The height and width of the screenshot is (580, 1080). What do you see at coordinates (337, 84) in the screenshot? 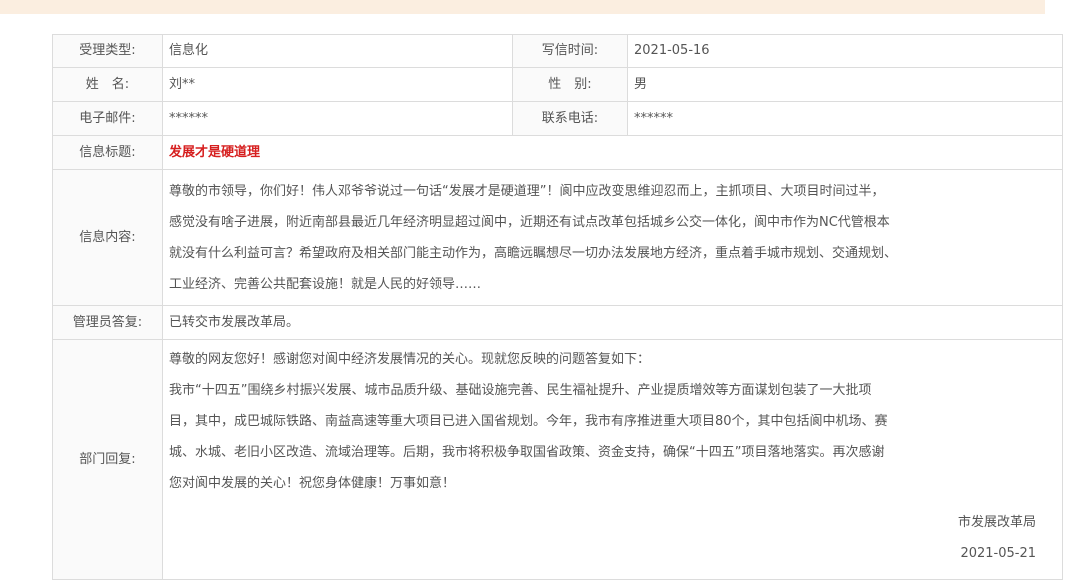
I see `name-value: 刘**` at bounding box center [337, 84].